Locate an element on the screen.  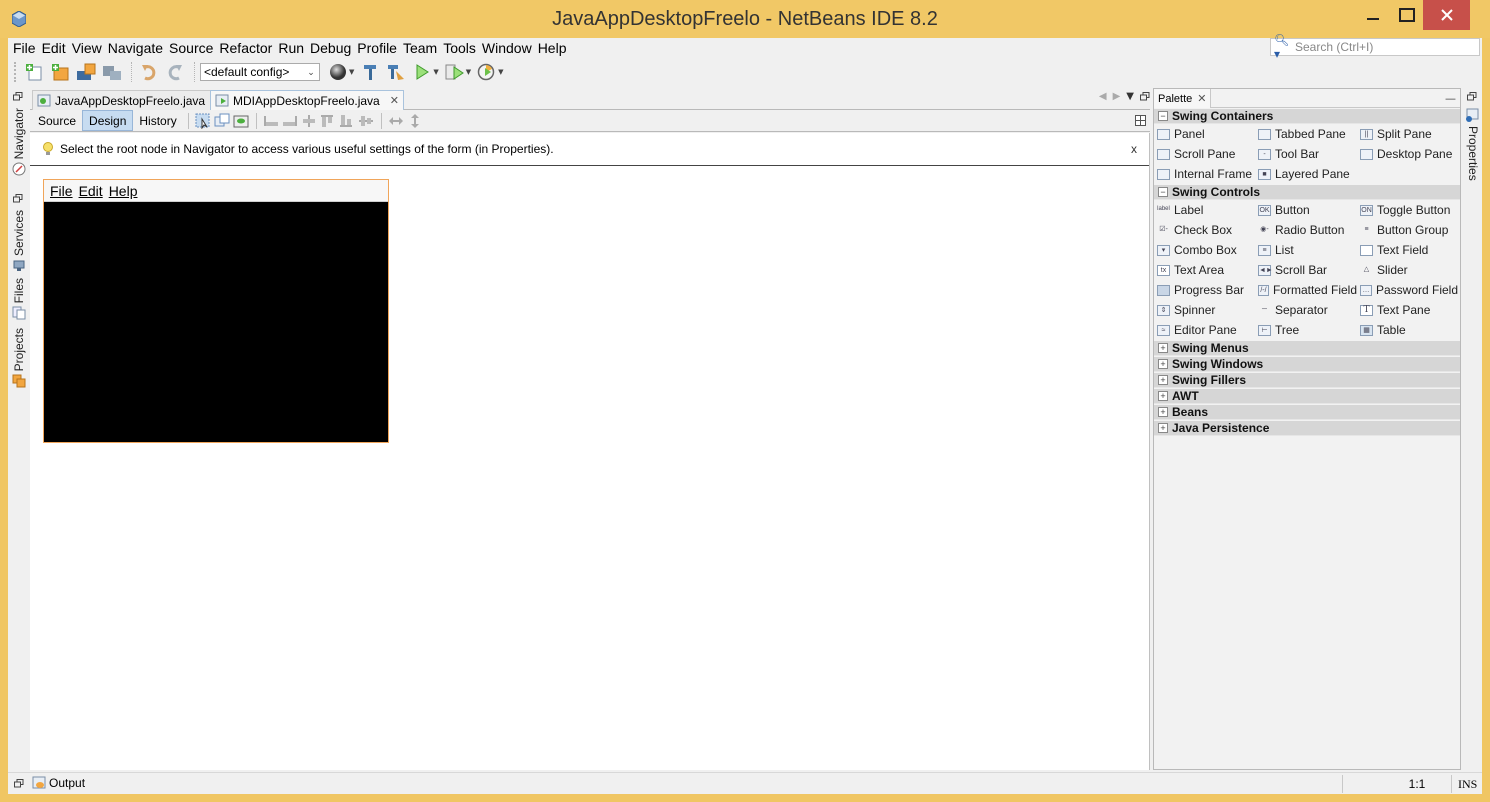
menu-run: Run is located at coordinates (291, 48).